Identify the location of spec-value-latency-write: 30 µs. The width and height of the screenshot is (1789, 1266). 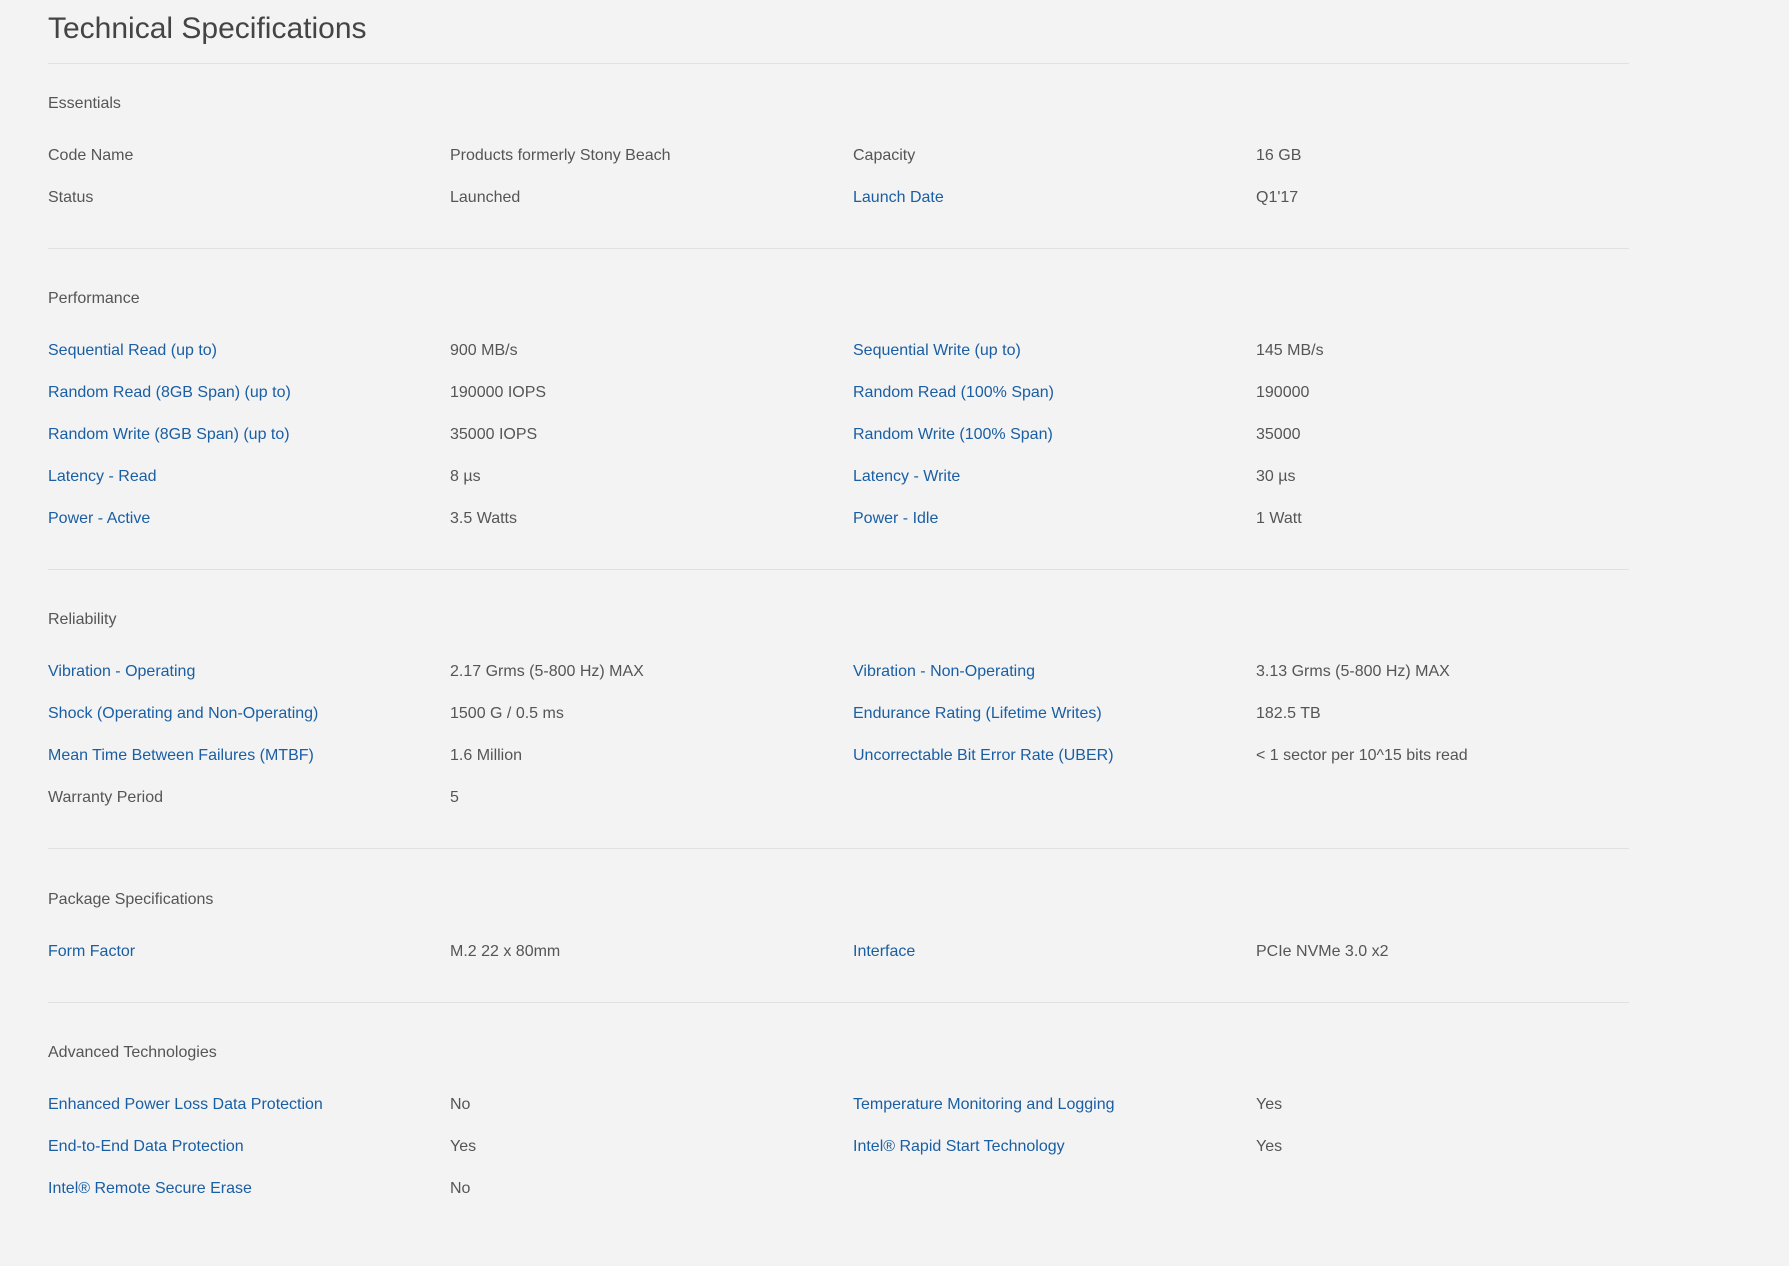
(1276, 476).